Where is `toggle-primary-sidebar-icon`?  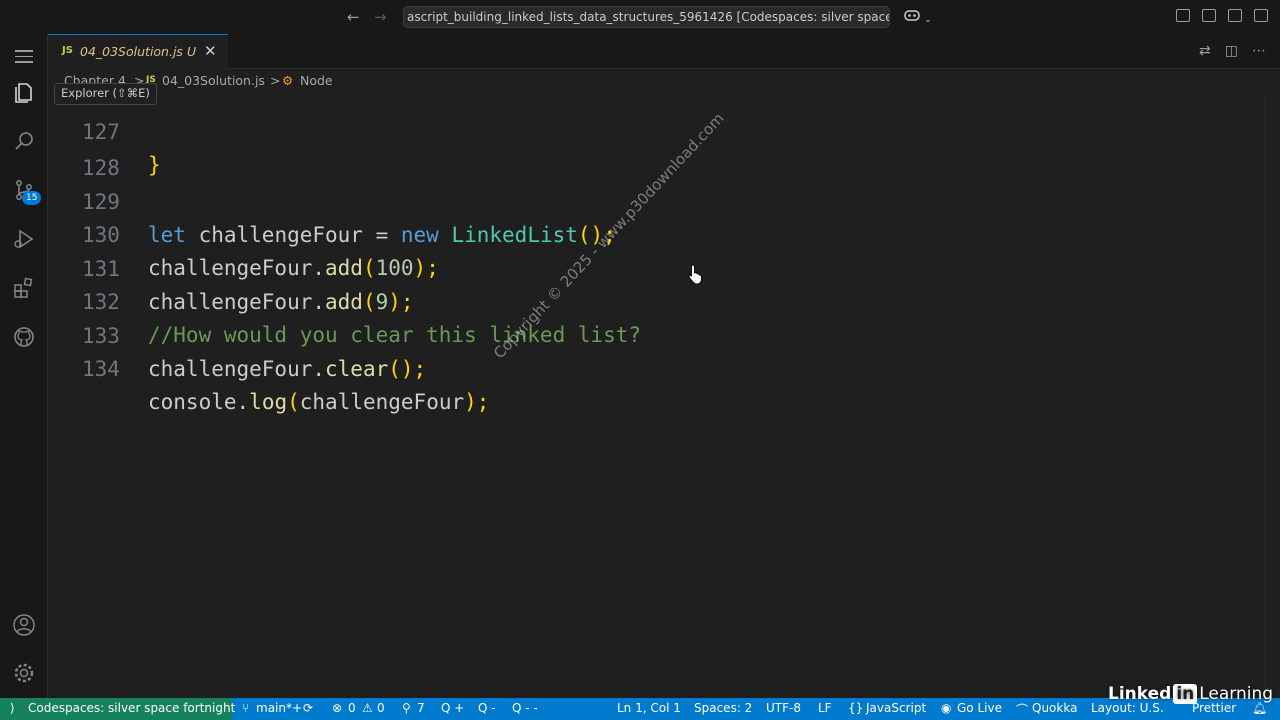
toggle-primary-sidebar-icon is located at coordinates (1209, 15).